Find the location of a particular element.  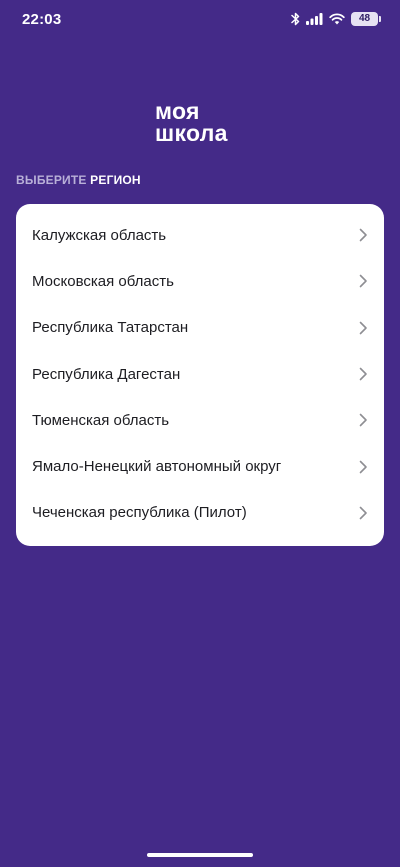

region-item: Республика Татарстан is located at coordinates (200, 328).